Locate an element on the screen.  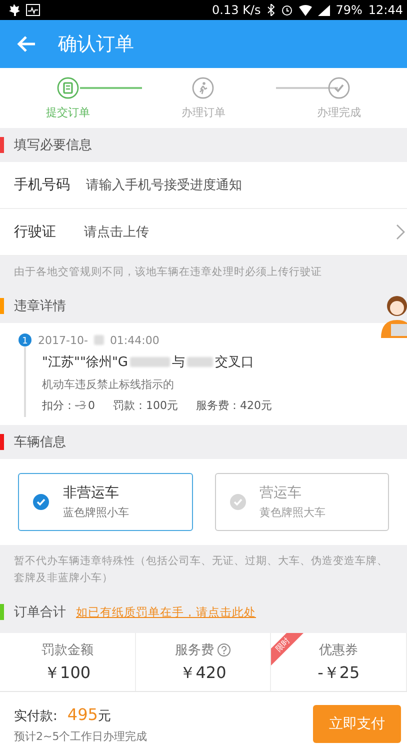
section-title: 车辆信息 is located at coordinates (40, 442).